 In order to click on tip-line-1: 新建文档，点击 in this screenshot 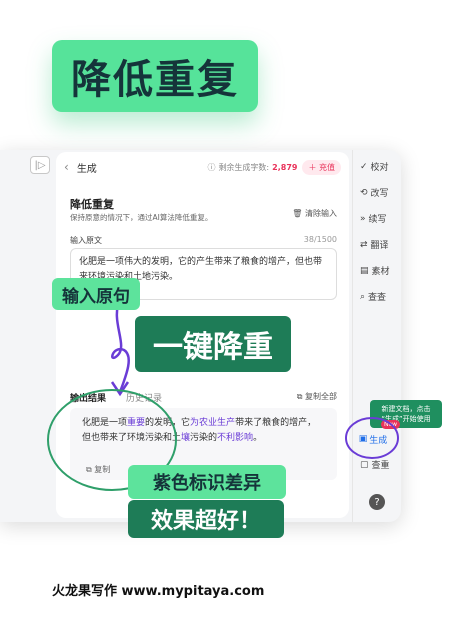, I will do `click(406, 409)`.